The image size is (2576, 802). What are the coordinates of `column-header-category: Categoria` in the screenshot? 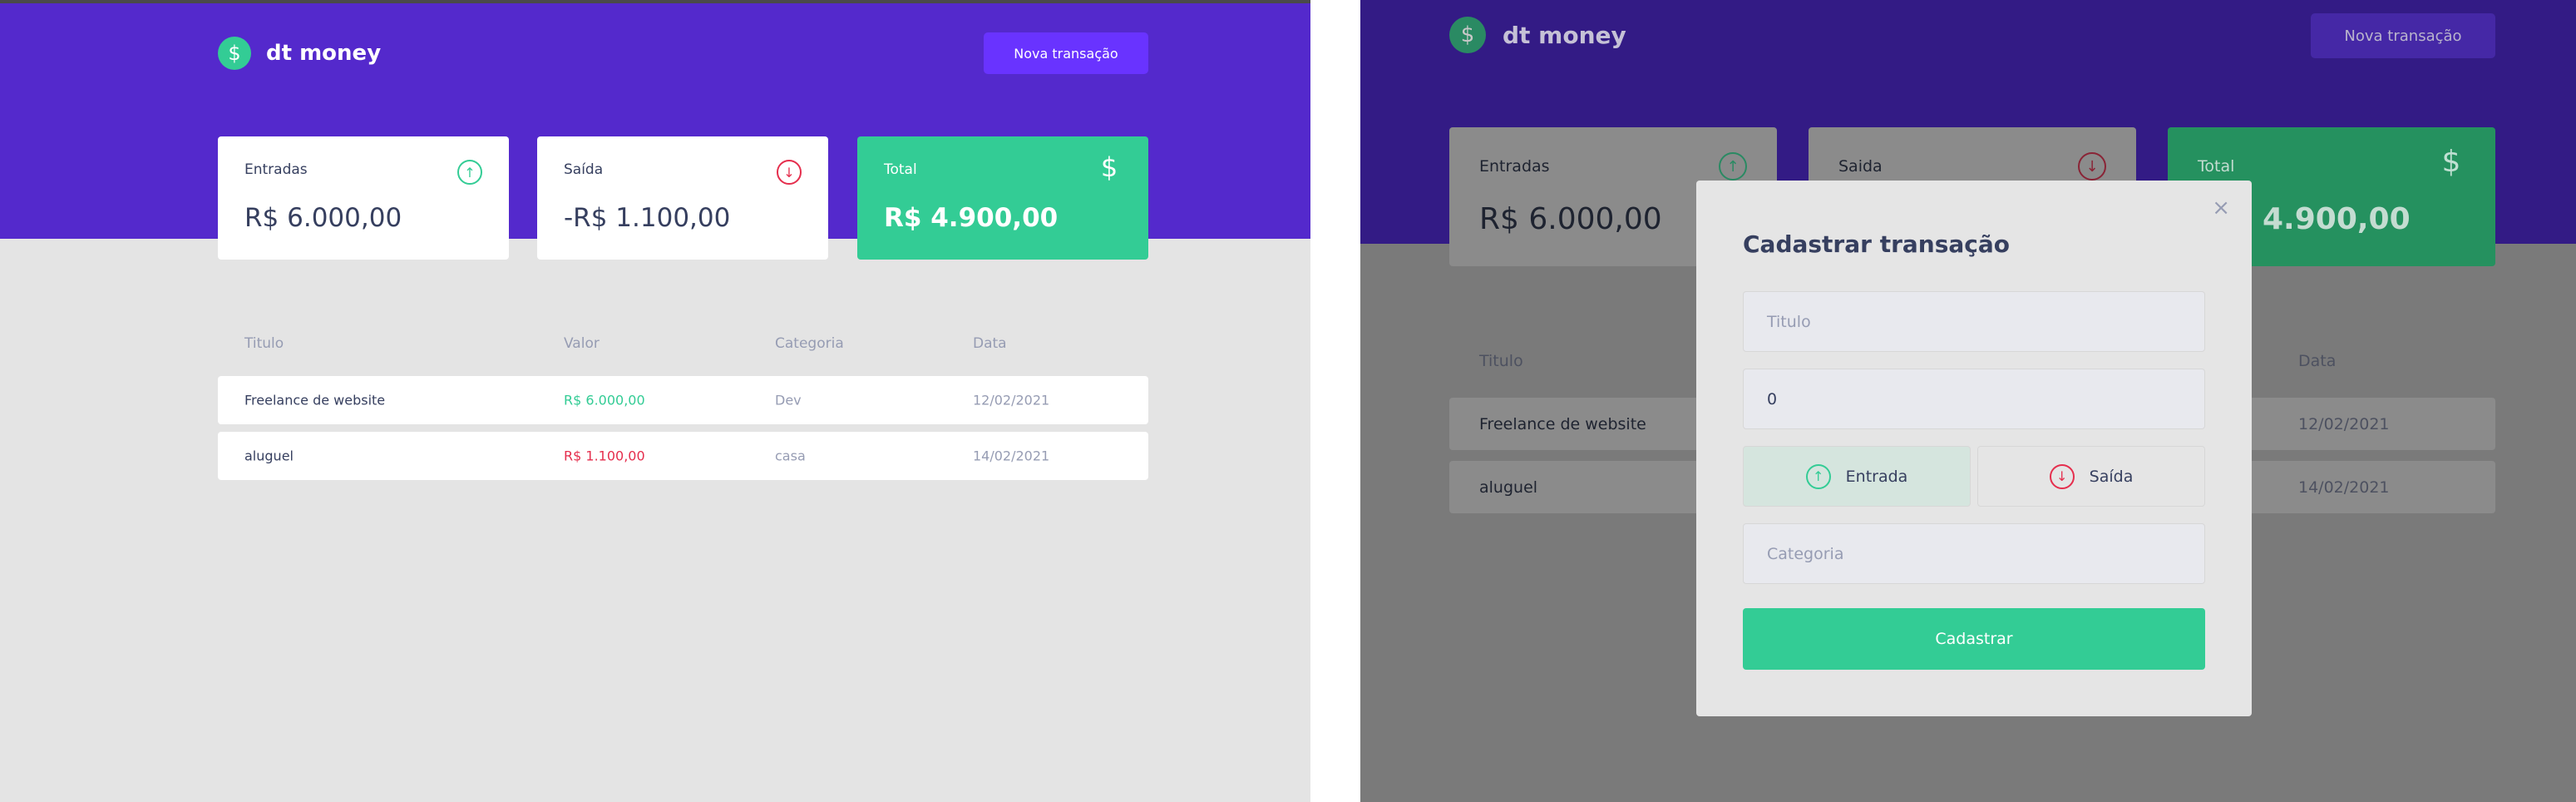 It's located at (809, 343).